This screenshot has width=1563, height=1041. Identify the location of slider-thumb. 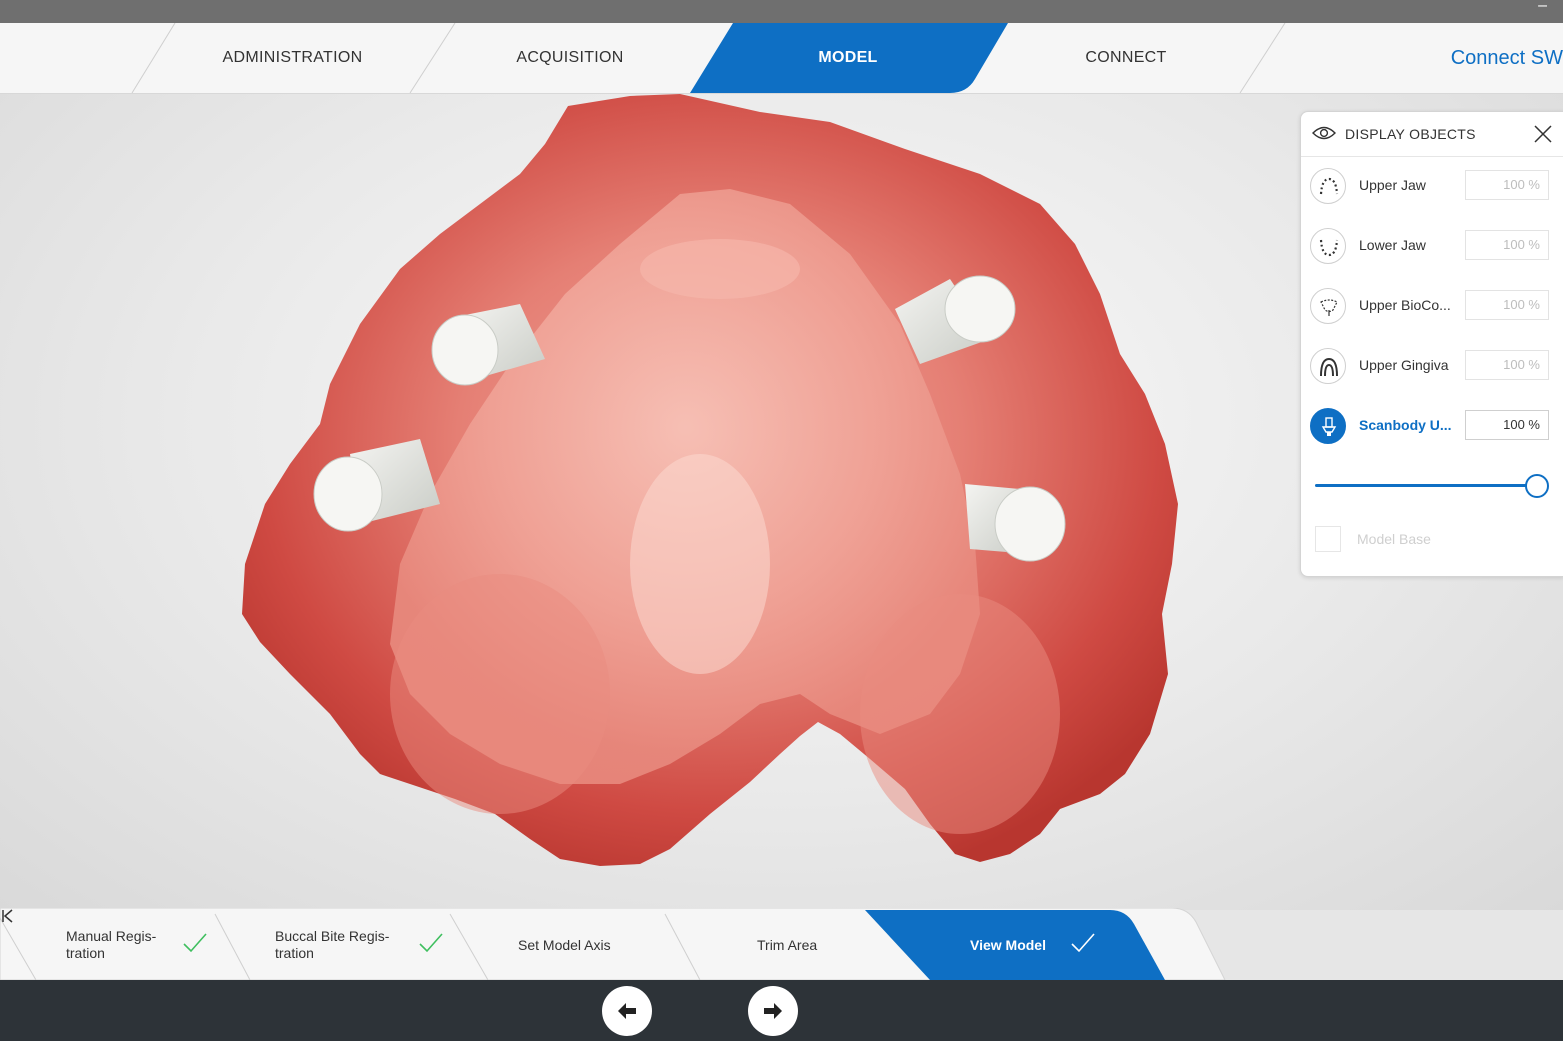
(1537, 486).